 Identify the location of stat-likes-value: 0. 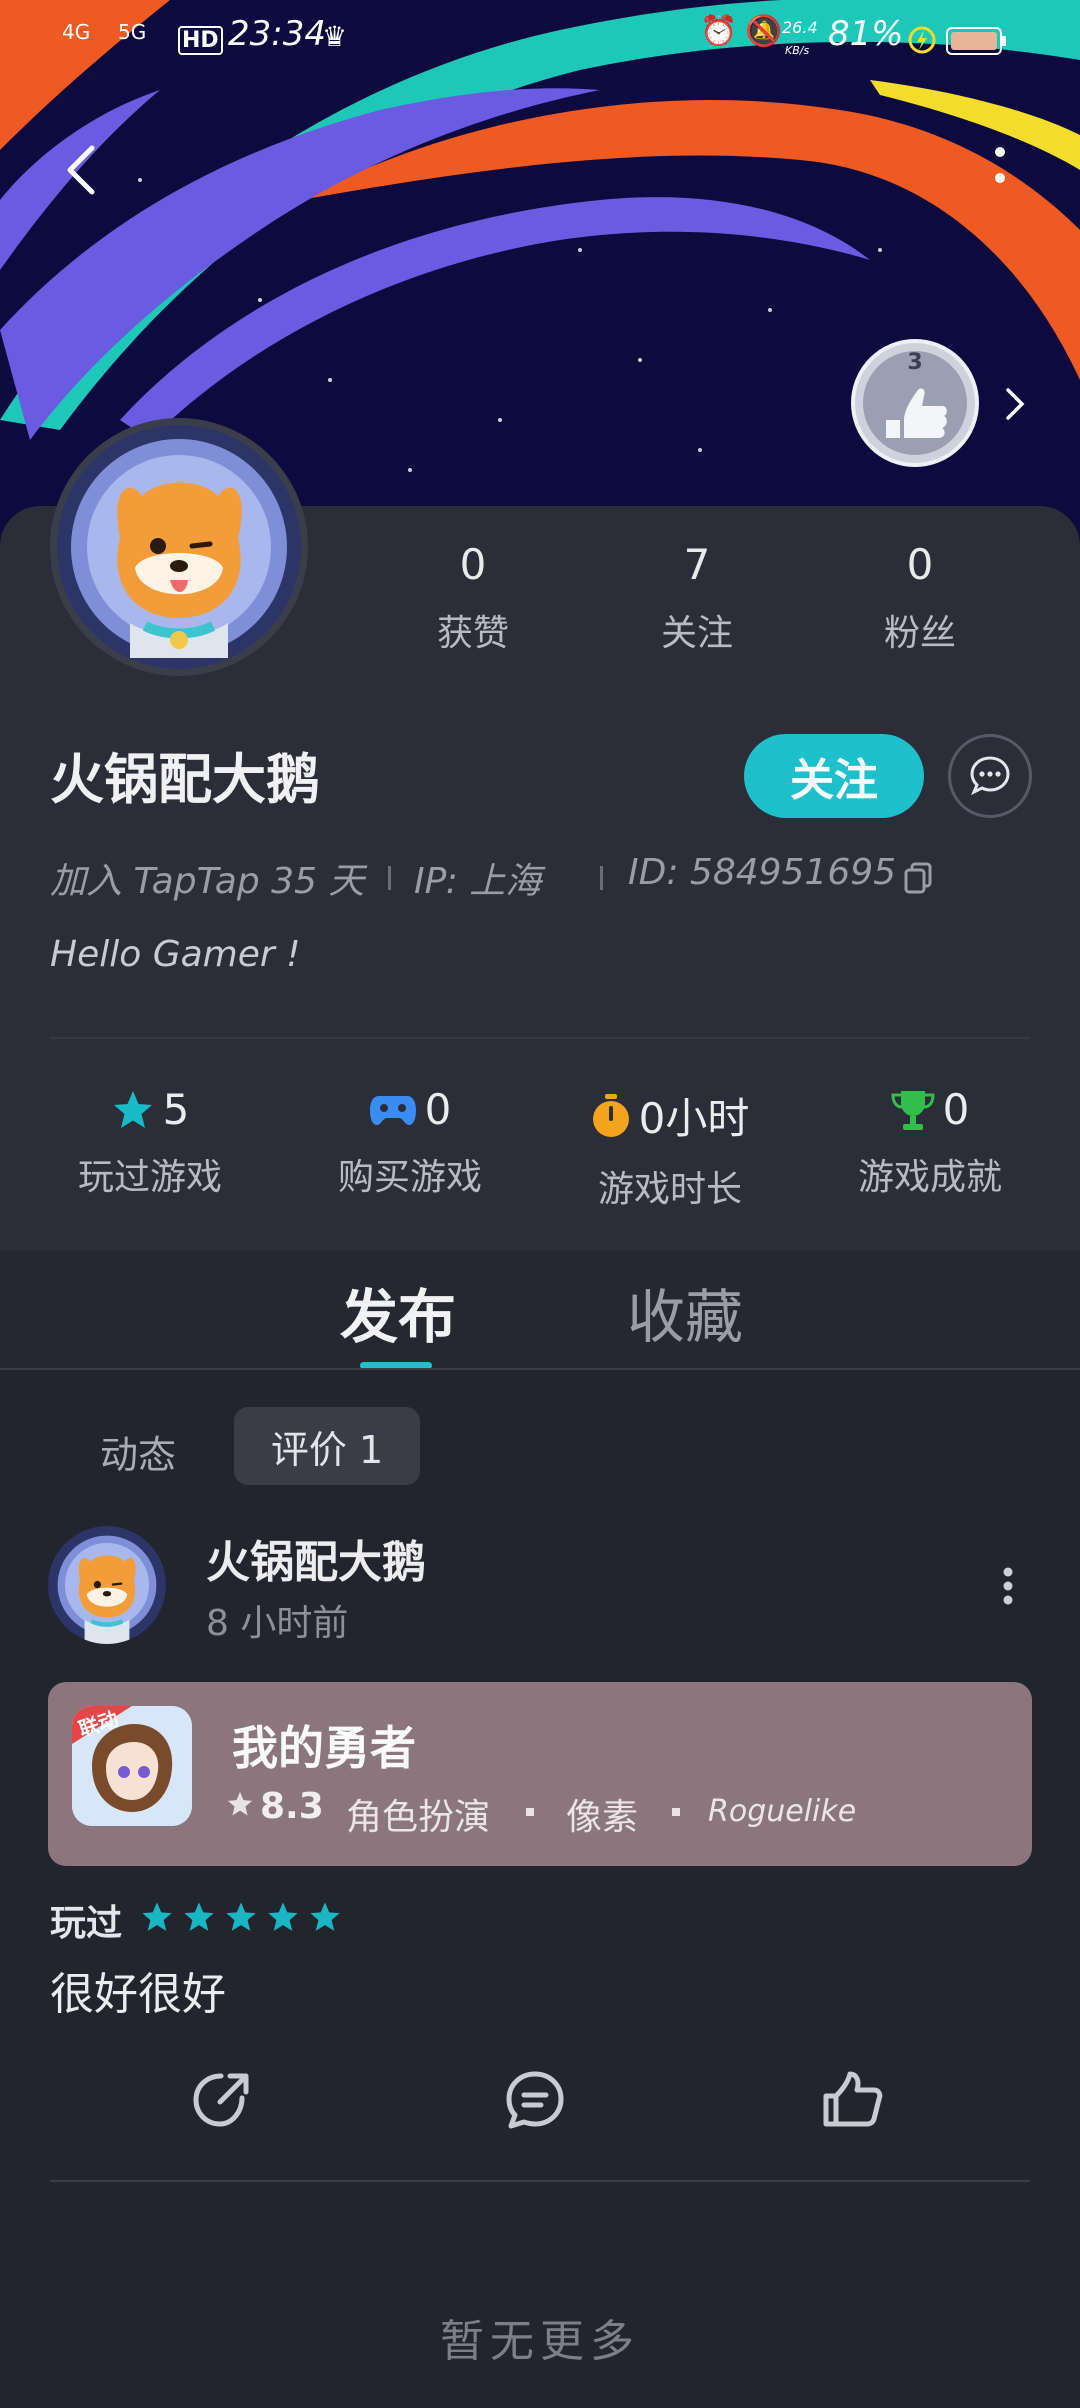
(473, 564).